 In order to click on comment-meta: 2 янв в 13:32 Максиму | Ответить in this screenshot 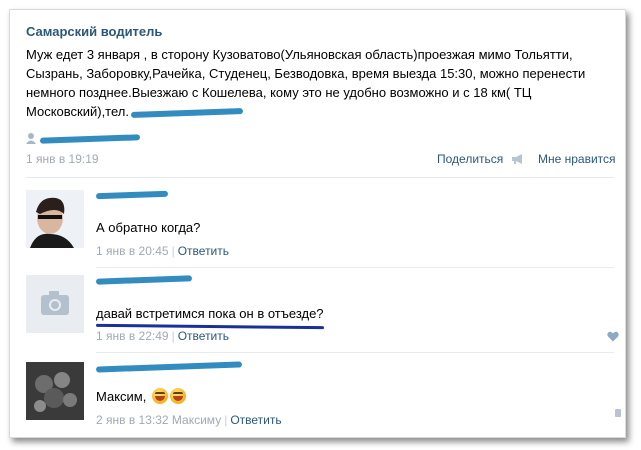, I will do `click(189, 420)`.